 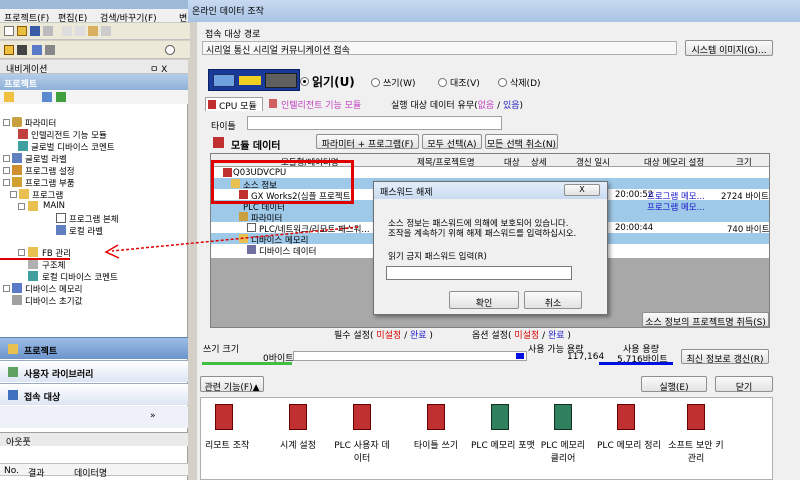 I want to click on undo-icon, so click(x=106, y=31).